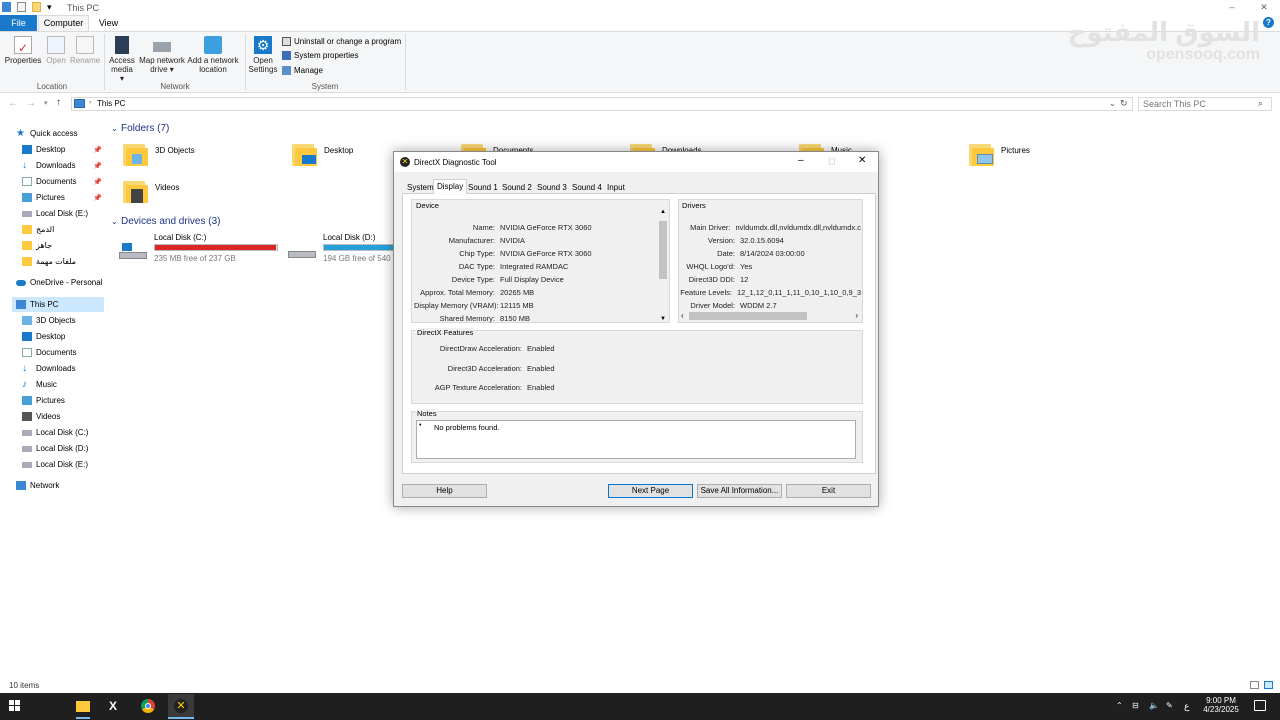 This screenshot has height=720, width=1280. I want to click on tab-input: Input, so click(616, 187).